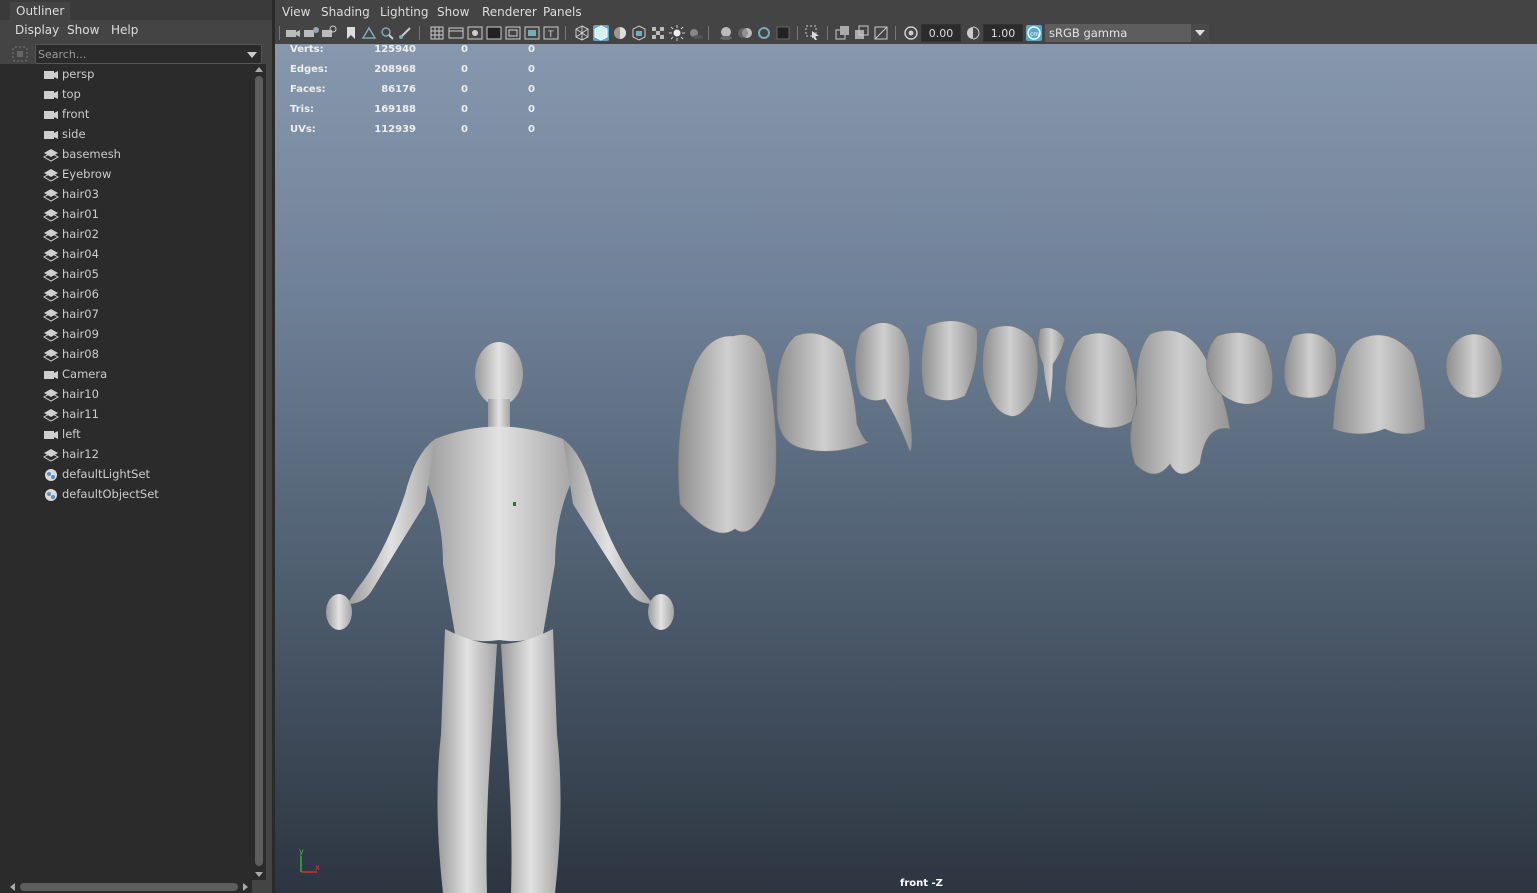  What do you see at coordinates (973, 33) in the screenshot?
I see `gamma-icon` at bounding box center [973, 33].